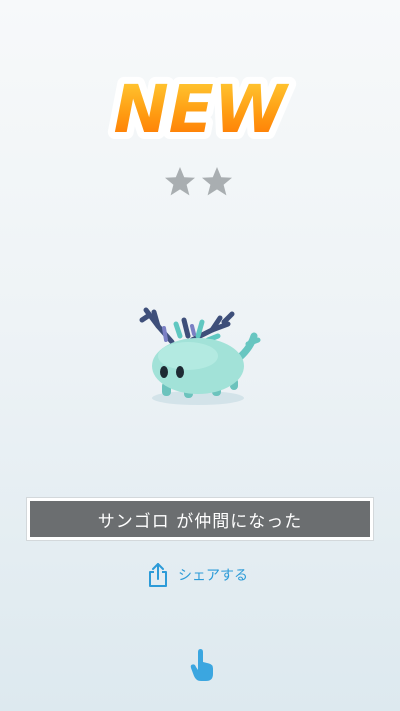 This screenshot has height=711, width=400. Describe the element at coordinates (200, 356) in the screenshot. I see `coral-creature-icon` at that location.